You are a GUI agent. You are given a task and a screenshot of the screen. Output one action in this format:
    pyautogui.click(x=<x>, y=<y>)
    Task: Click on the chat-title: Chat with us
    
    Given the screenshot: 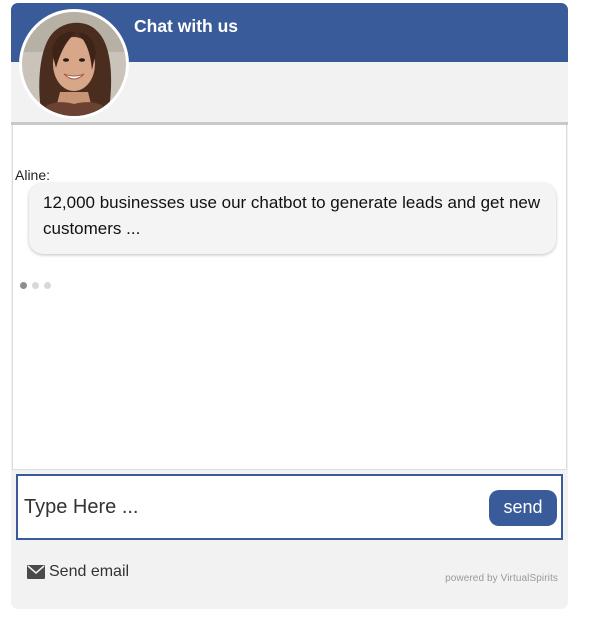 What is the action you would take?
    pyautogui.click(x=186, y=26)
    